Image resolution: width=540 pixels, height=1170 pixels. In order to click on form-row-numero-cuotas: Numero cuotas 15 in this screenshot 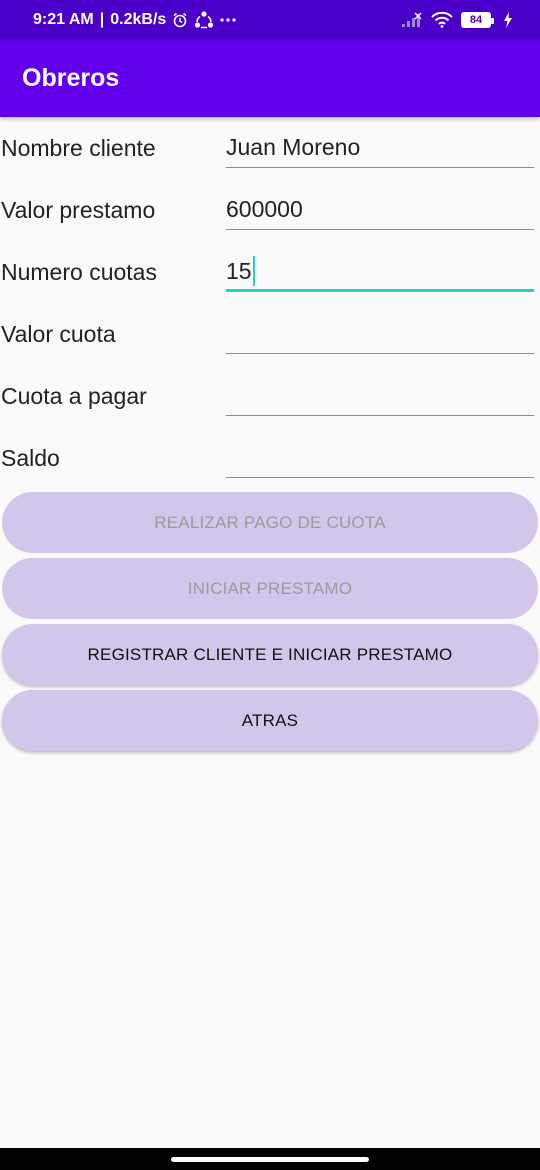, I will do `click(270, 272)`.